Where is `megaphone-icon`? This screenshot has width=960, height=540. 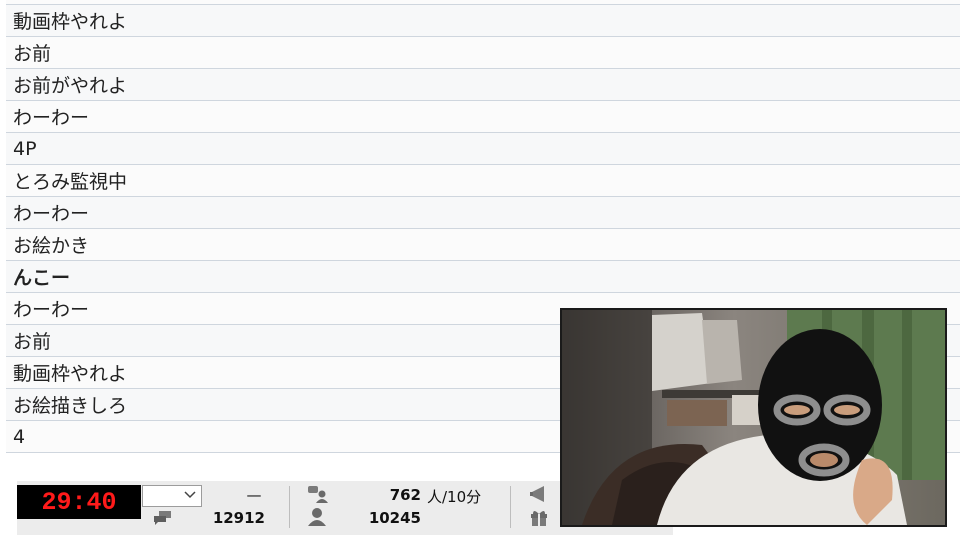 megaphone-icon is located at coordinates (540, 496).